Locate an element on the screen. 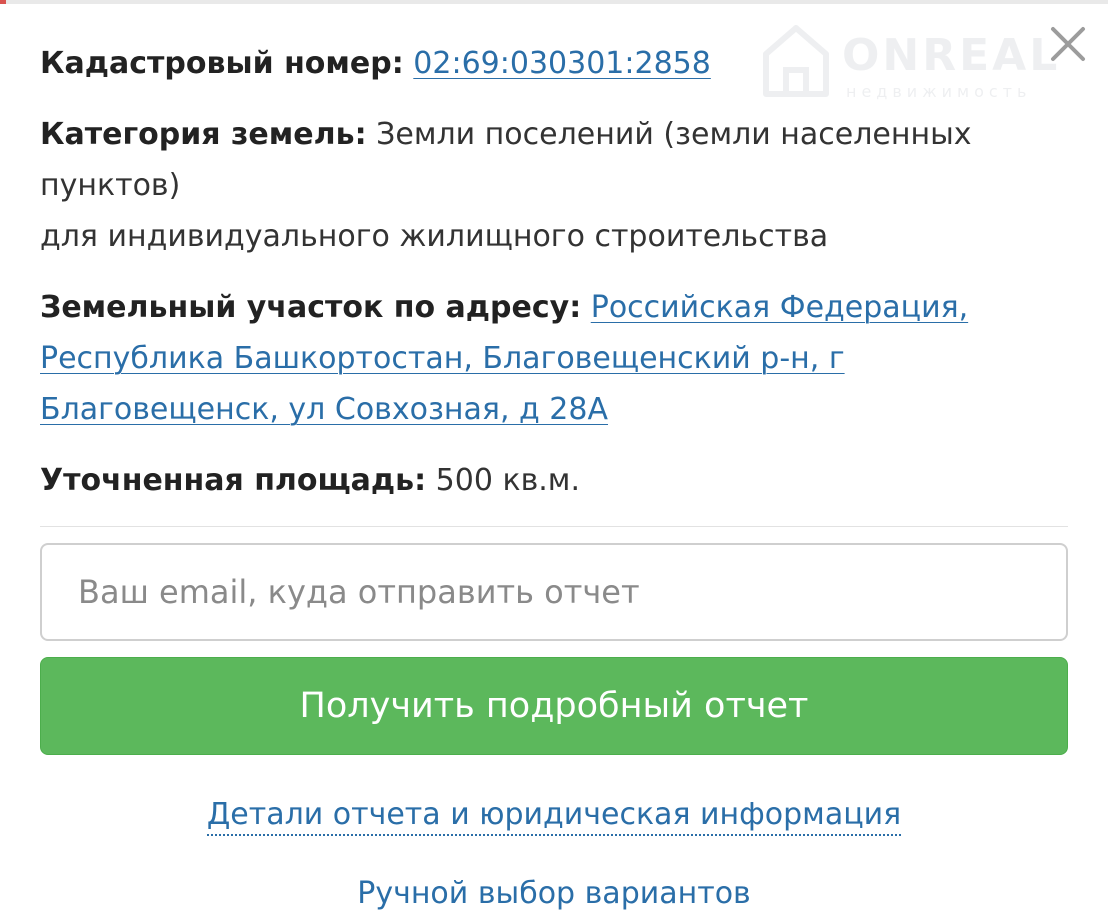  details-link-row: Детали отчета и юридическая информация is located at coordinates (554, 816).